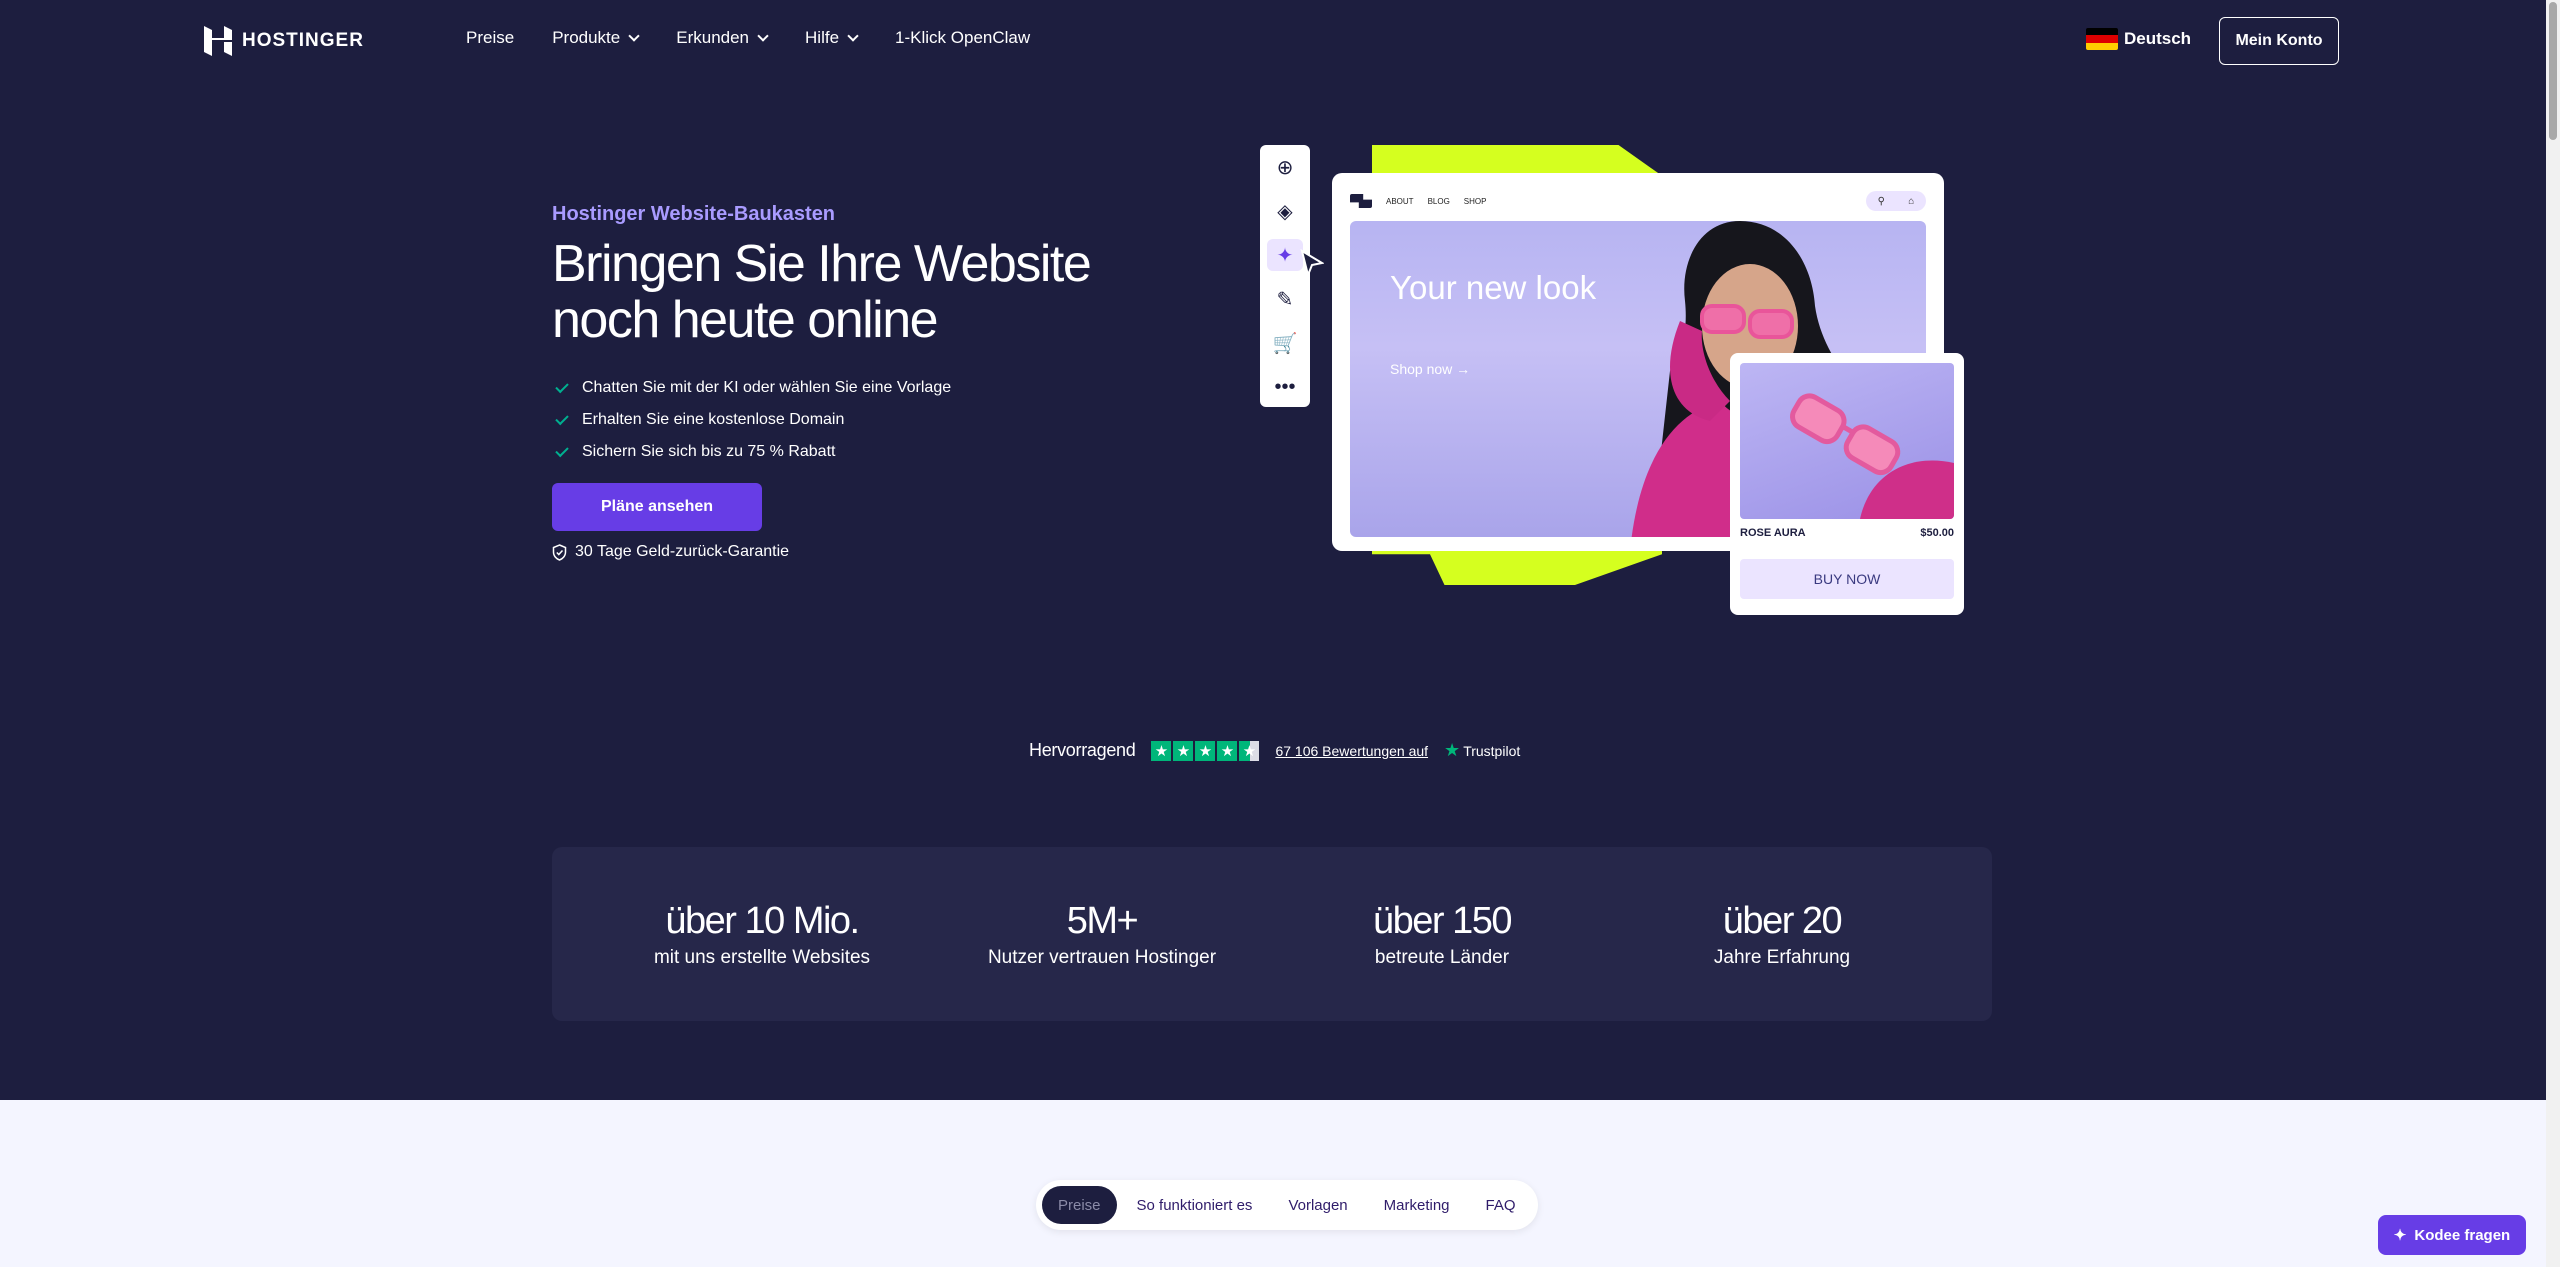 The image size is (2560, 1267). I want to click on bullet-item: Sichern Sie sich bis zu 75 % Rabatt, so click(753, 452).